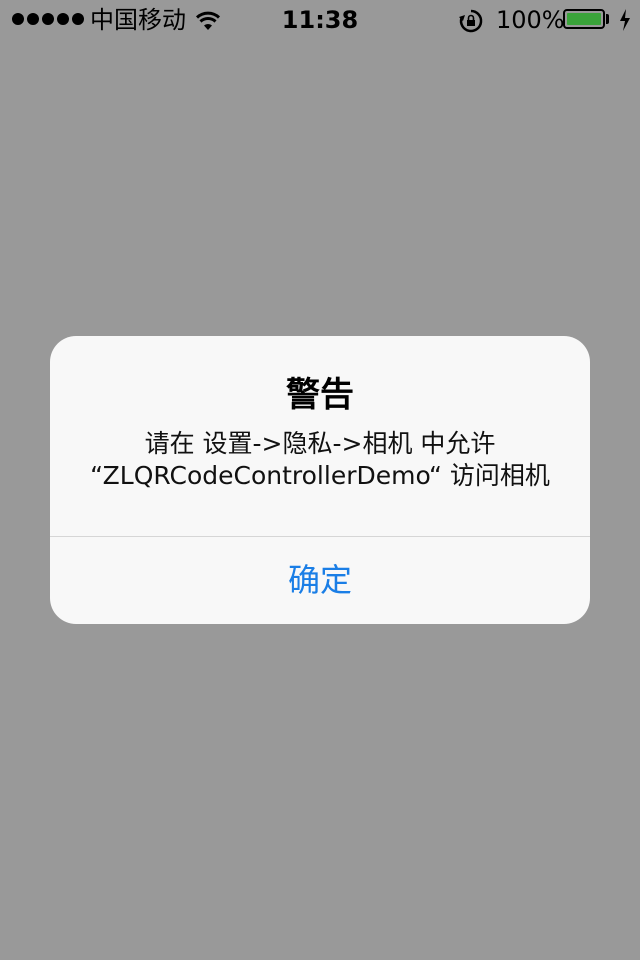  Describe the element at coordinates (320, 395) in the screenshot. I see `alert-title: 警告` at that location.